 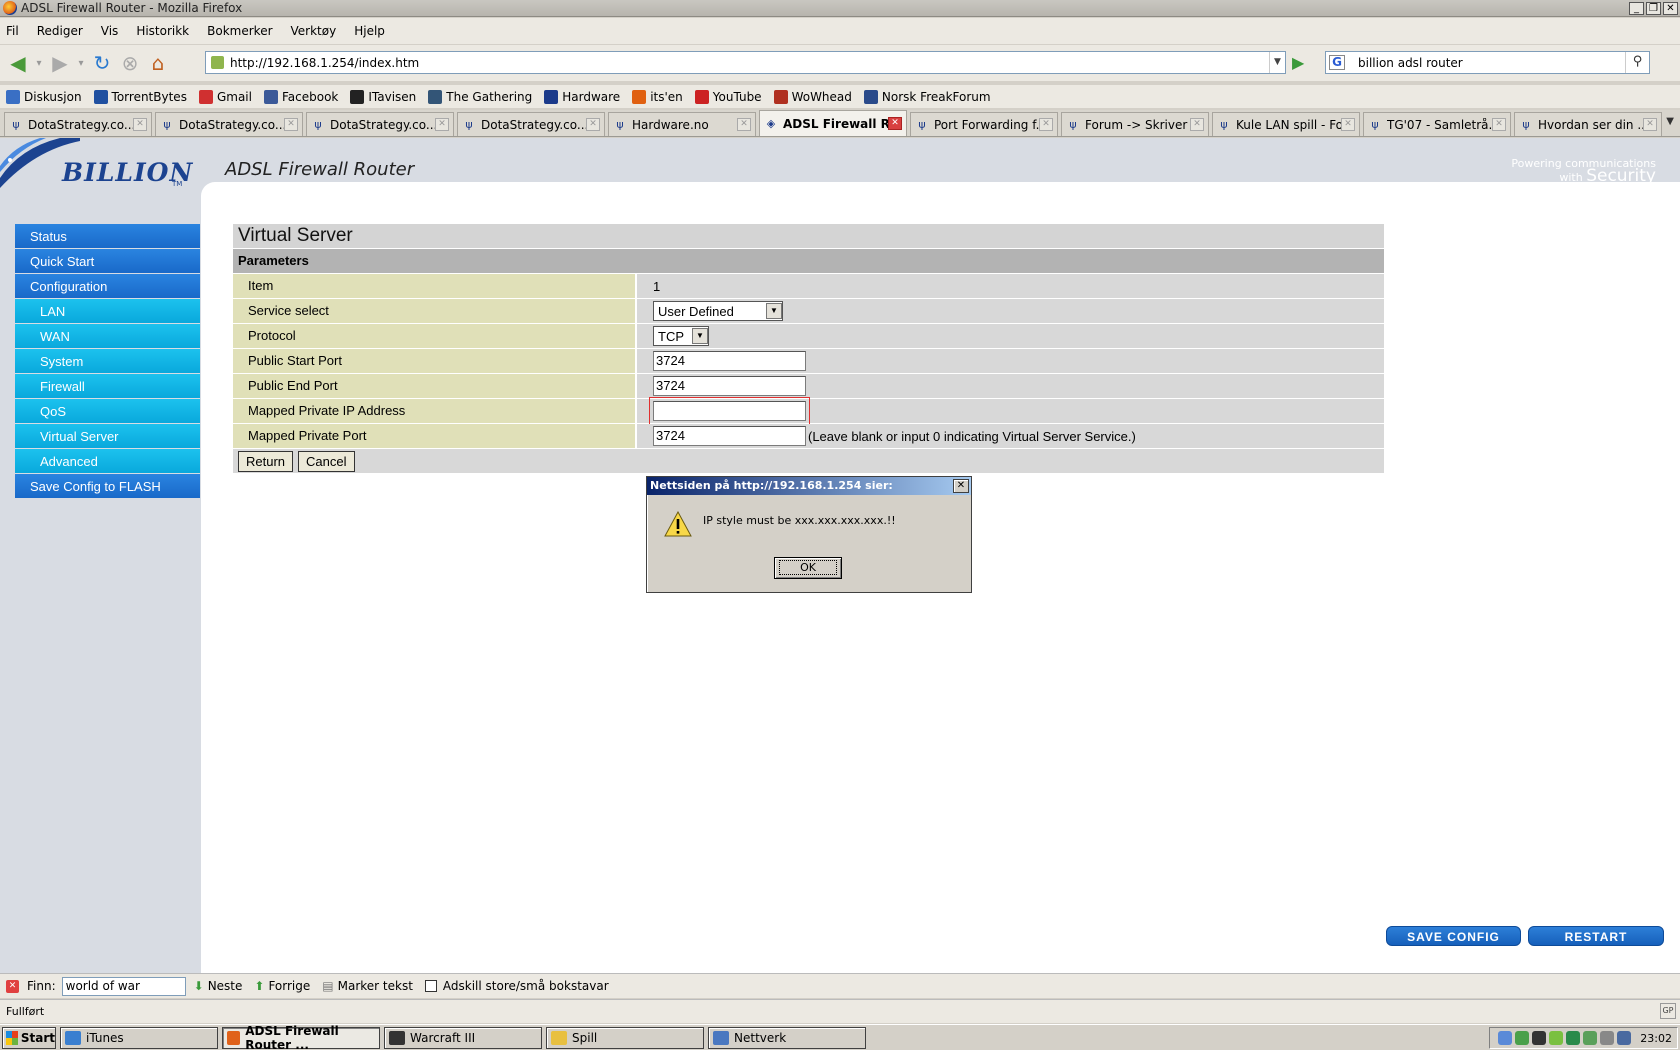 I want to click on start-button: Start, so click(x=29, y=1037).